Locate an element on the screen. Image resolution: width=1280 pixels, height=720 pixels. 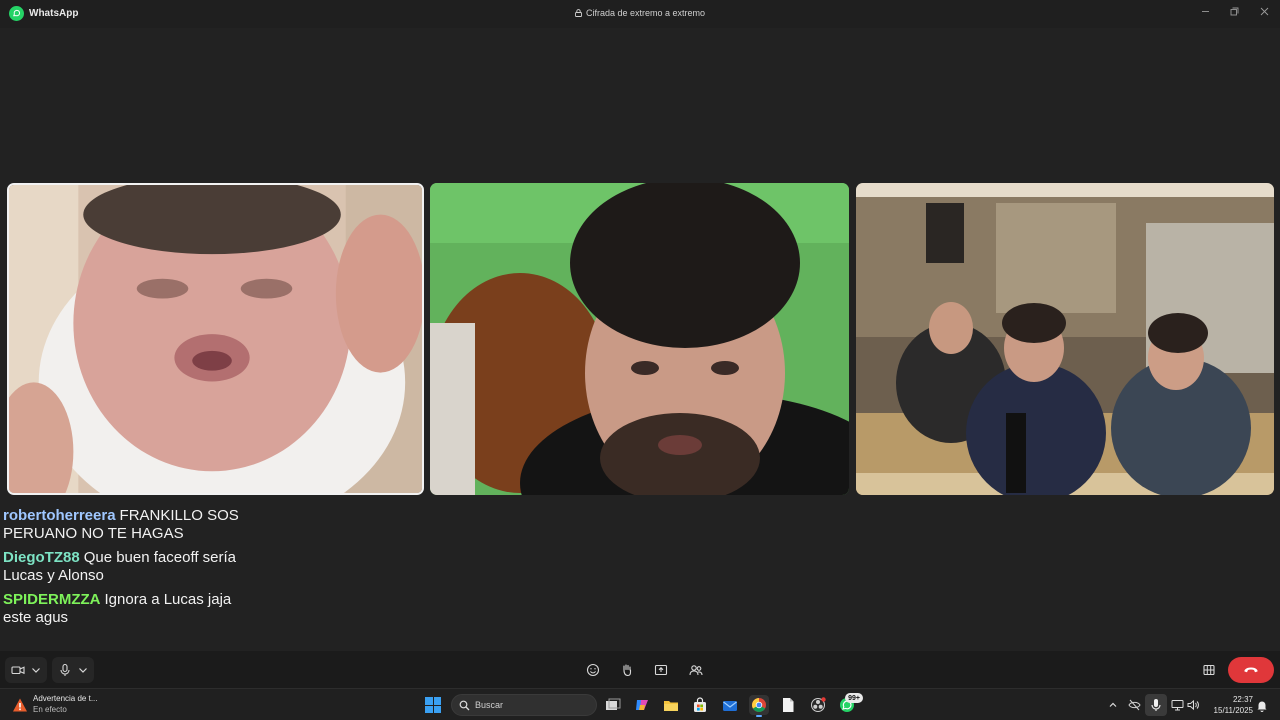
layout-button is located at coordinates (1209, 670).